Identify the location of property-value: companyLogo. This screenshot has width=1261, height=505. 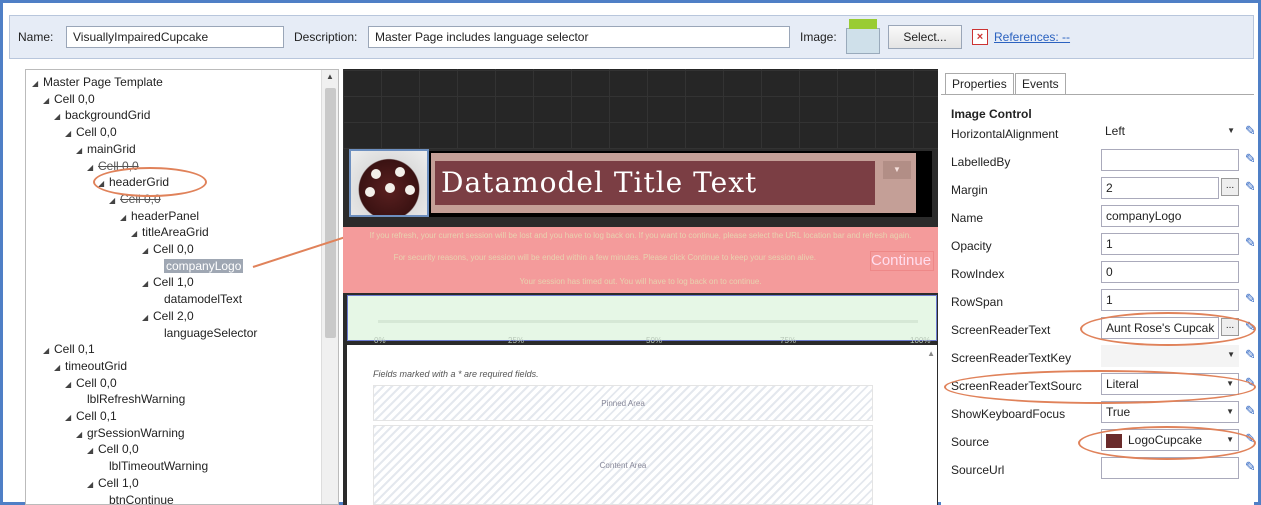
(1170, 216).